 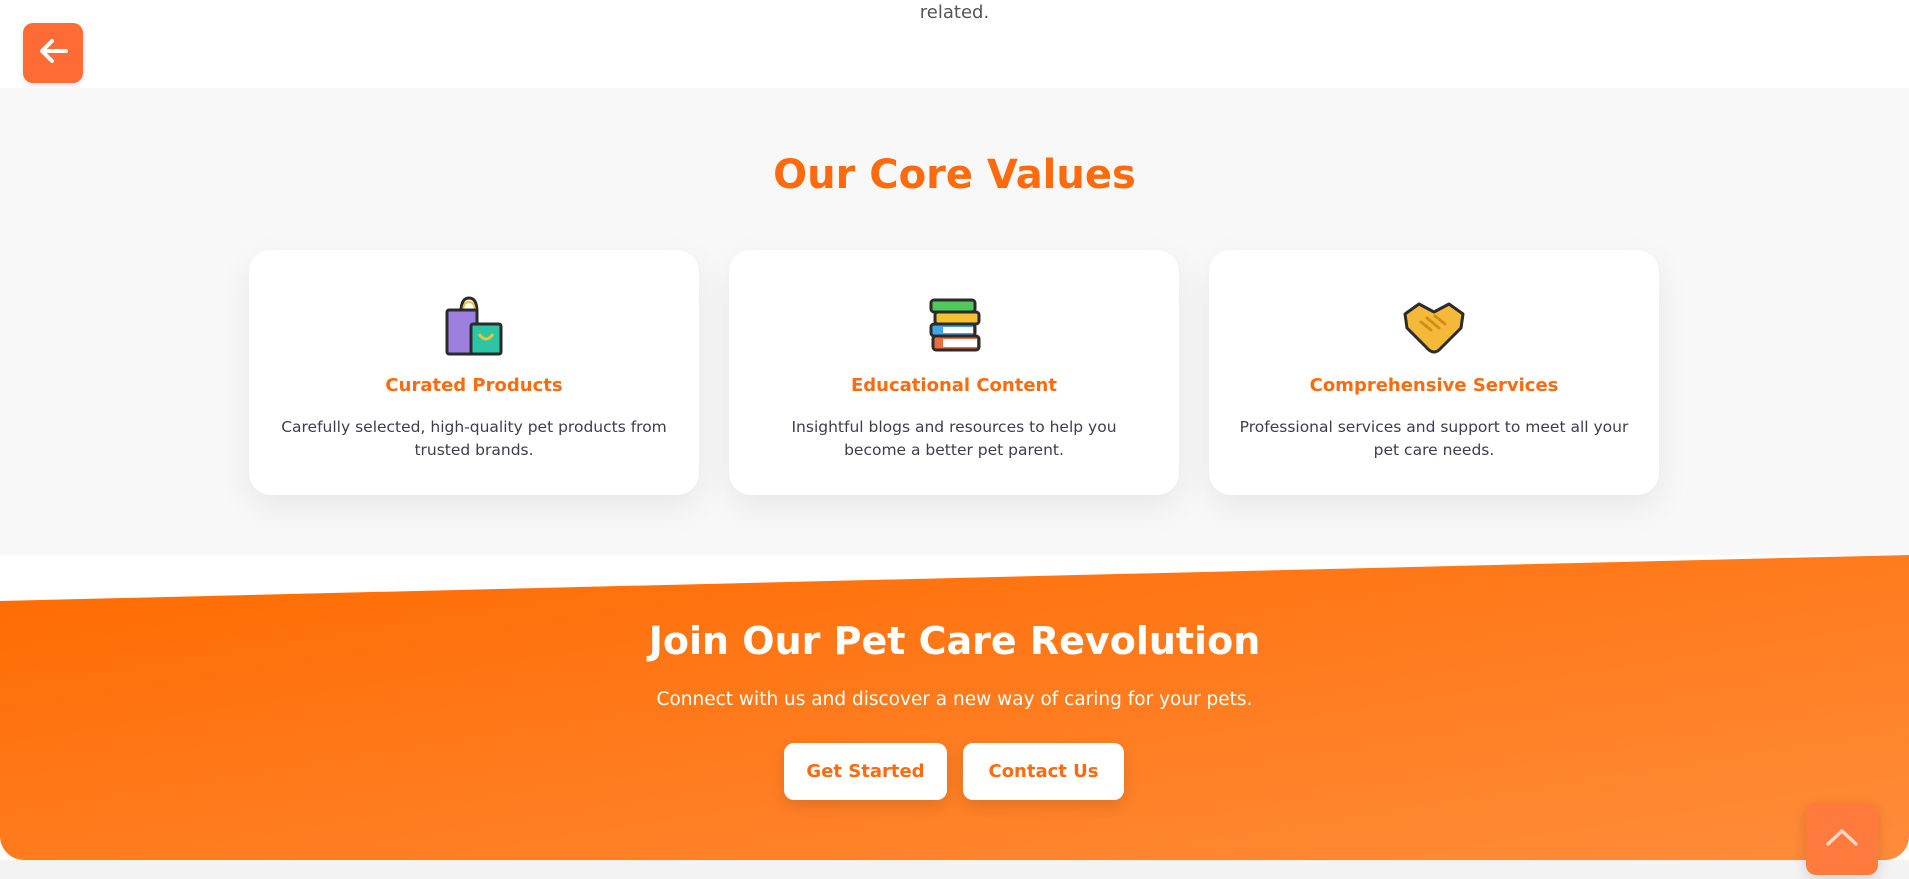 I want to click on back-button, so click(x=53, y=53).